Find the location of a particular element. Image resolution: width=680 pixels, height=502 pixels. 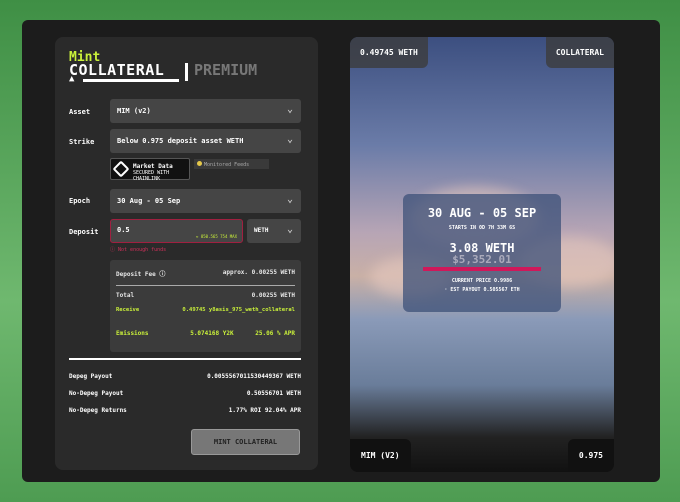

monitored-feeds: Monitored Feeds is located at coordinates (231, 164).